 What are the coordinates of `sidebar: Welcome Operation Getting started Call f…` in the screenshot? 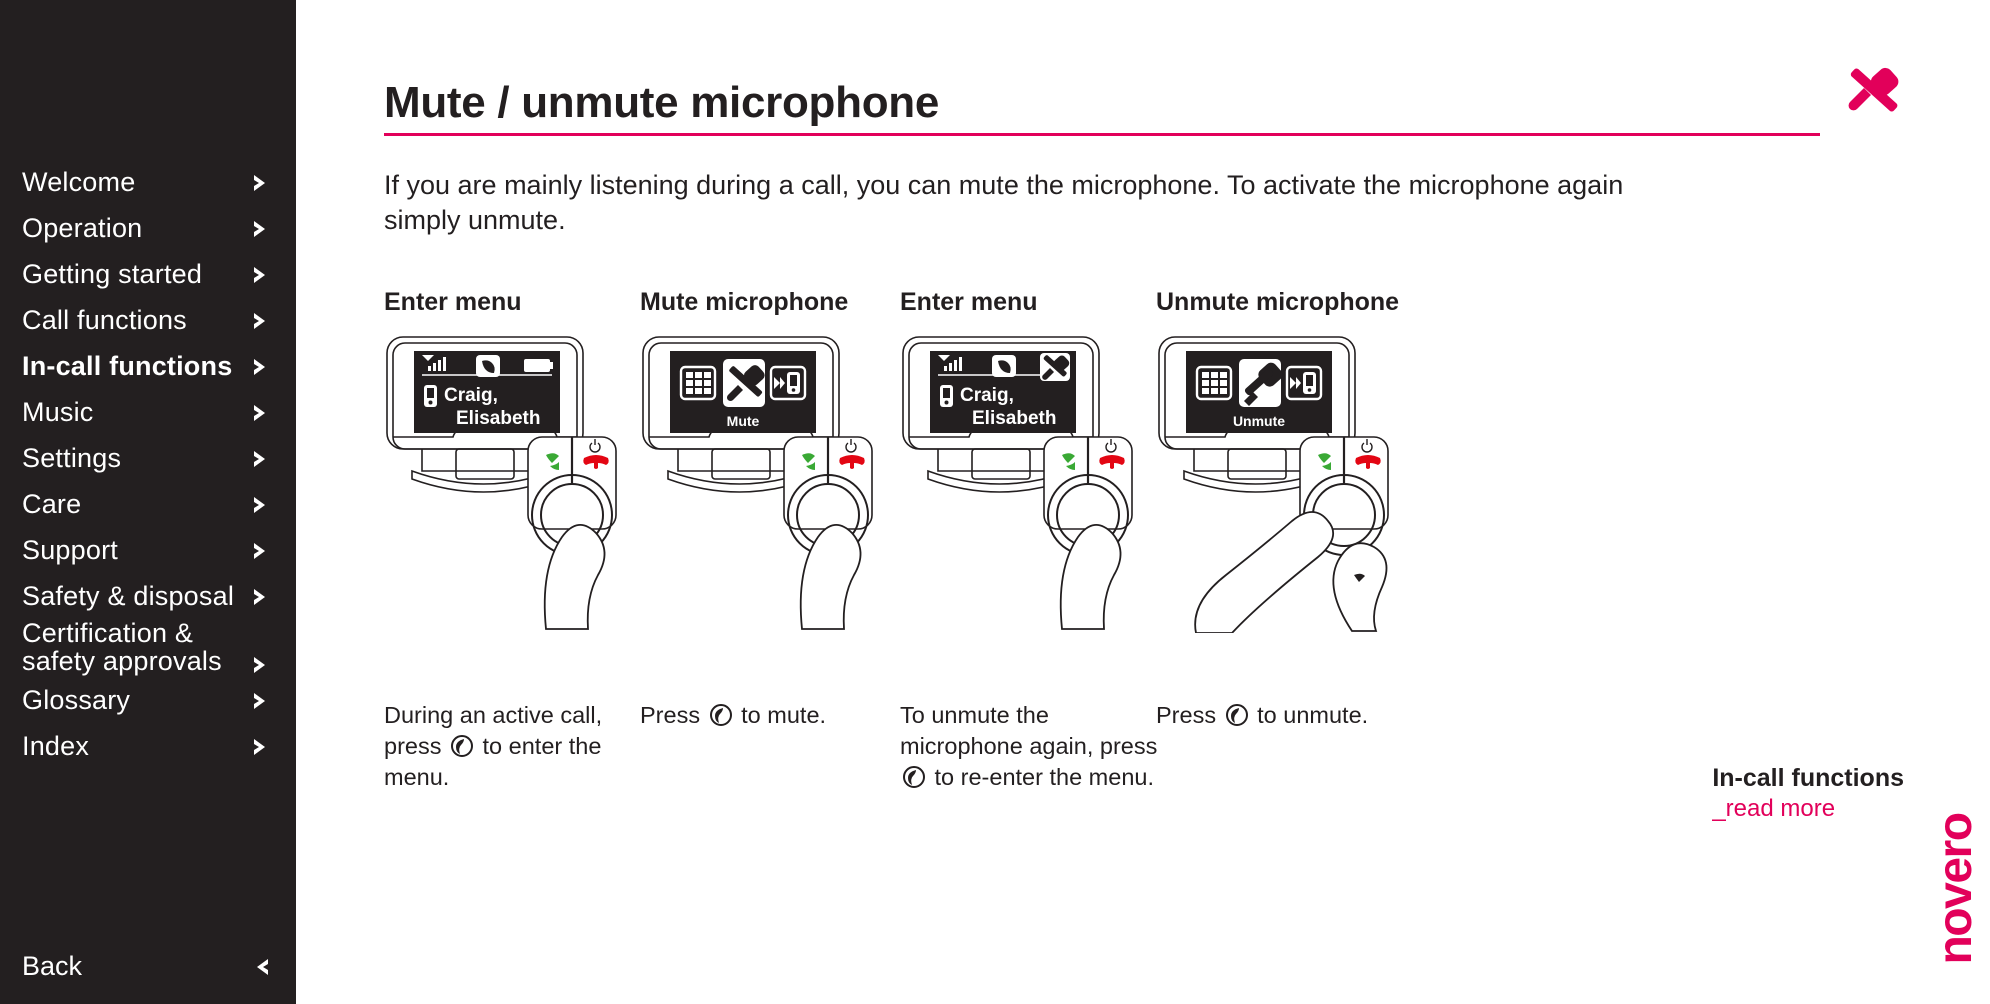 It's located at (148, 502).